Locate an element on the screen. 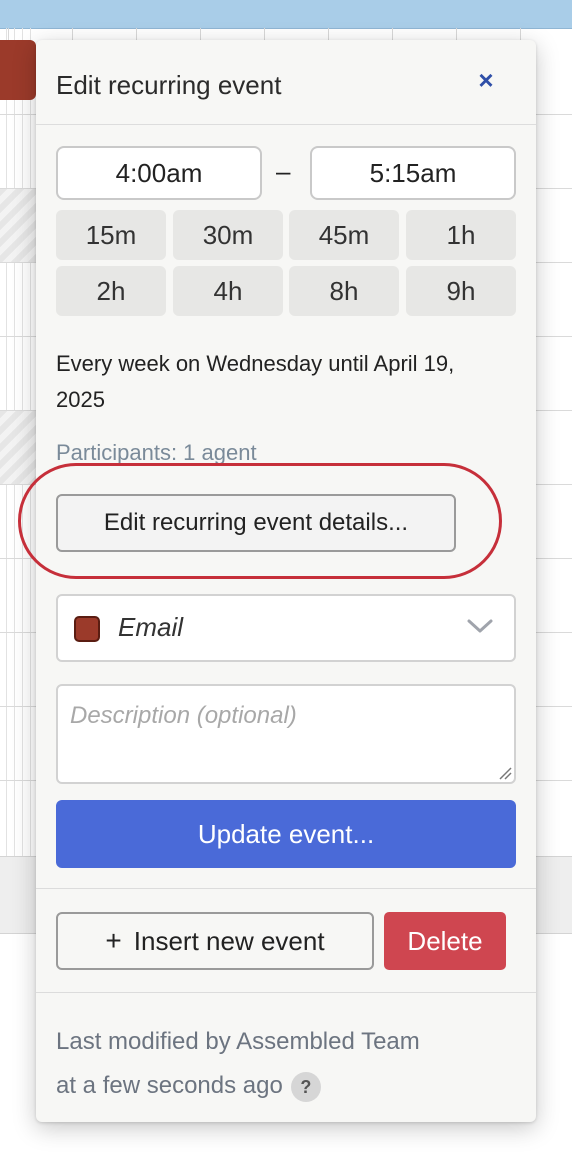 Image resolution: width=572 pixels, height=1166 pixels. start-time-input: 4:00am is located at coordinates (159, 173).